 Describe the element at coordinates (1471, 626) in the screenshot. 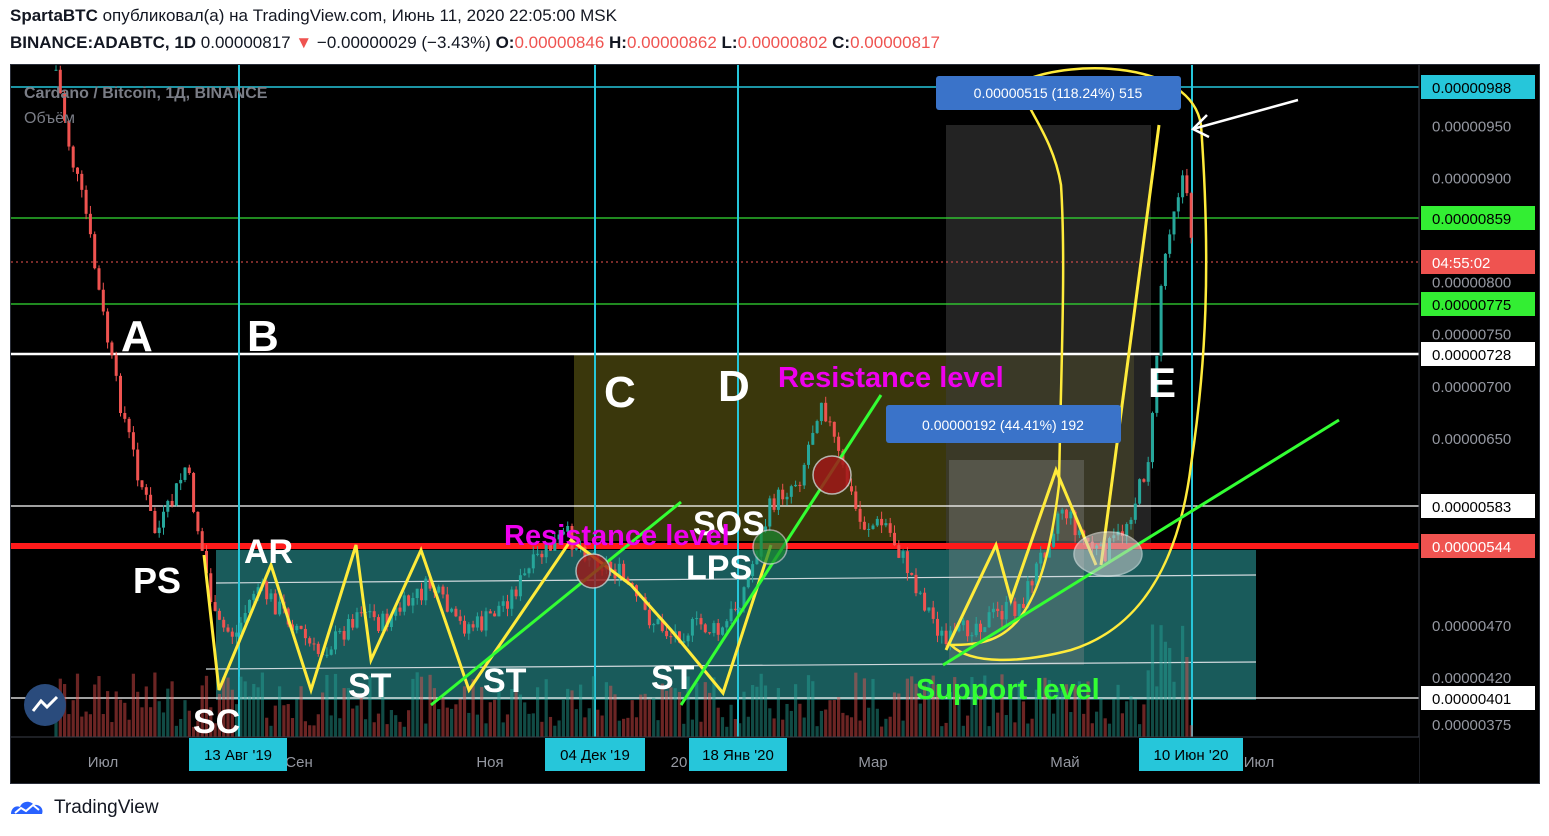

I see `price-tick-7: 0.00000470` at that location.